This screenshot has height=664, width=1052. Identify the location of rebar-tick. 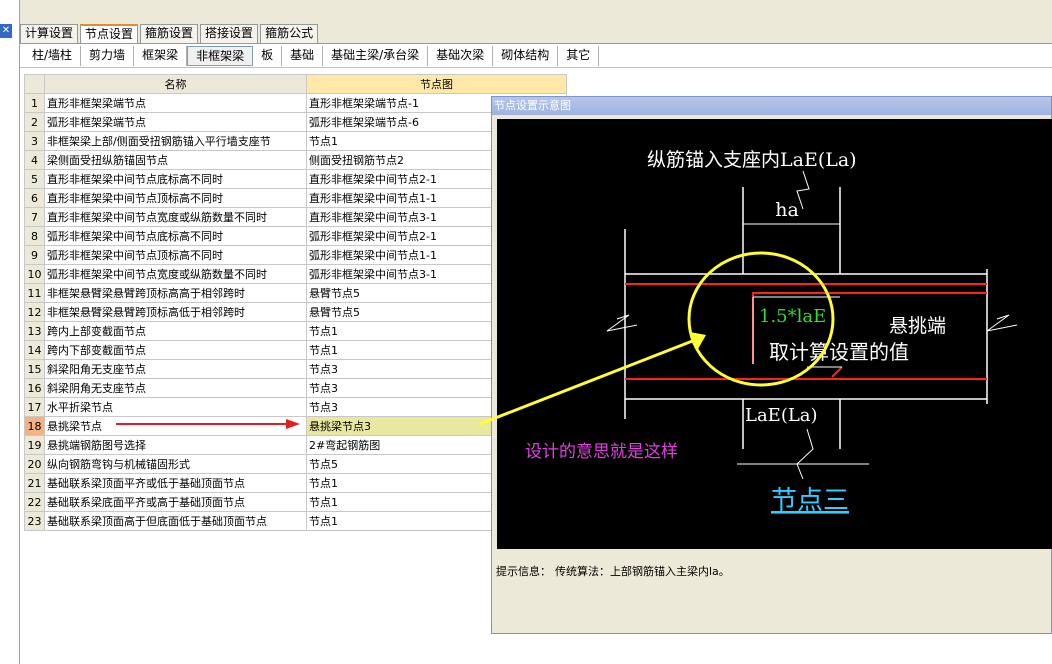
(837, 372).